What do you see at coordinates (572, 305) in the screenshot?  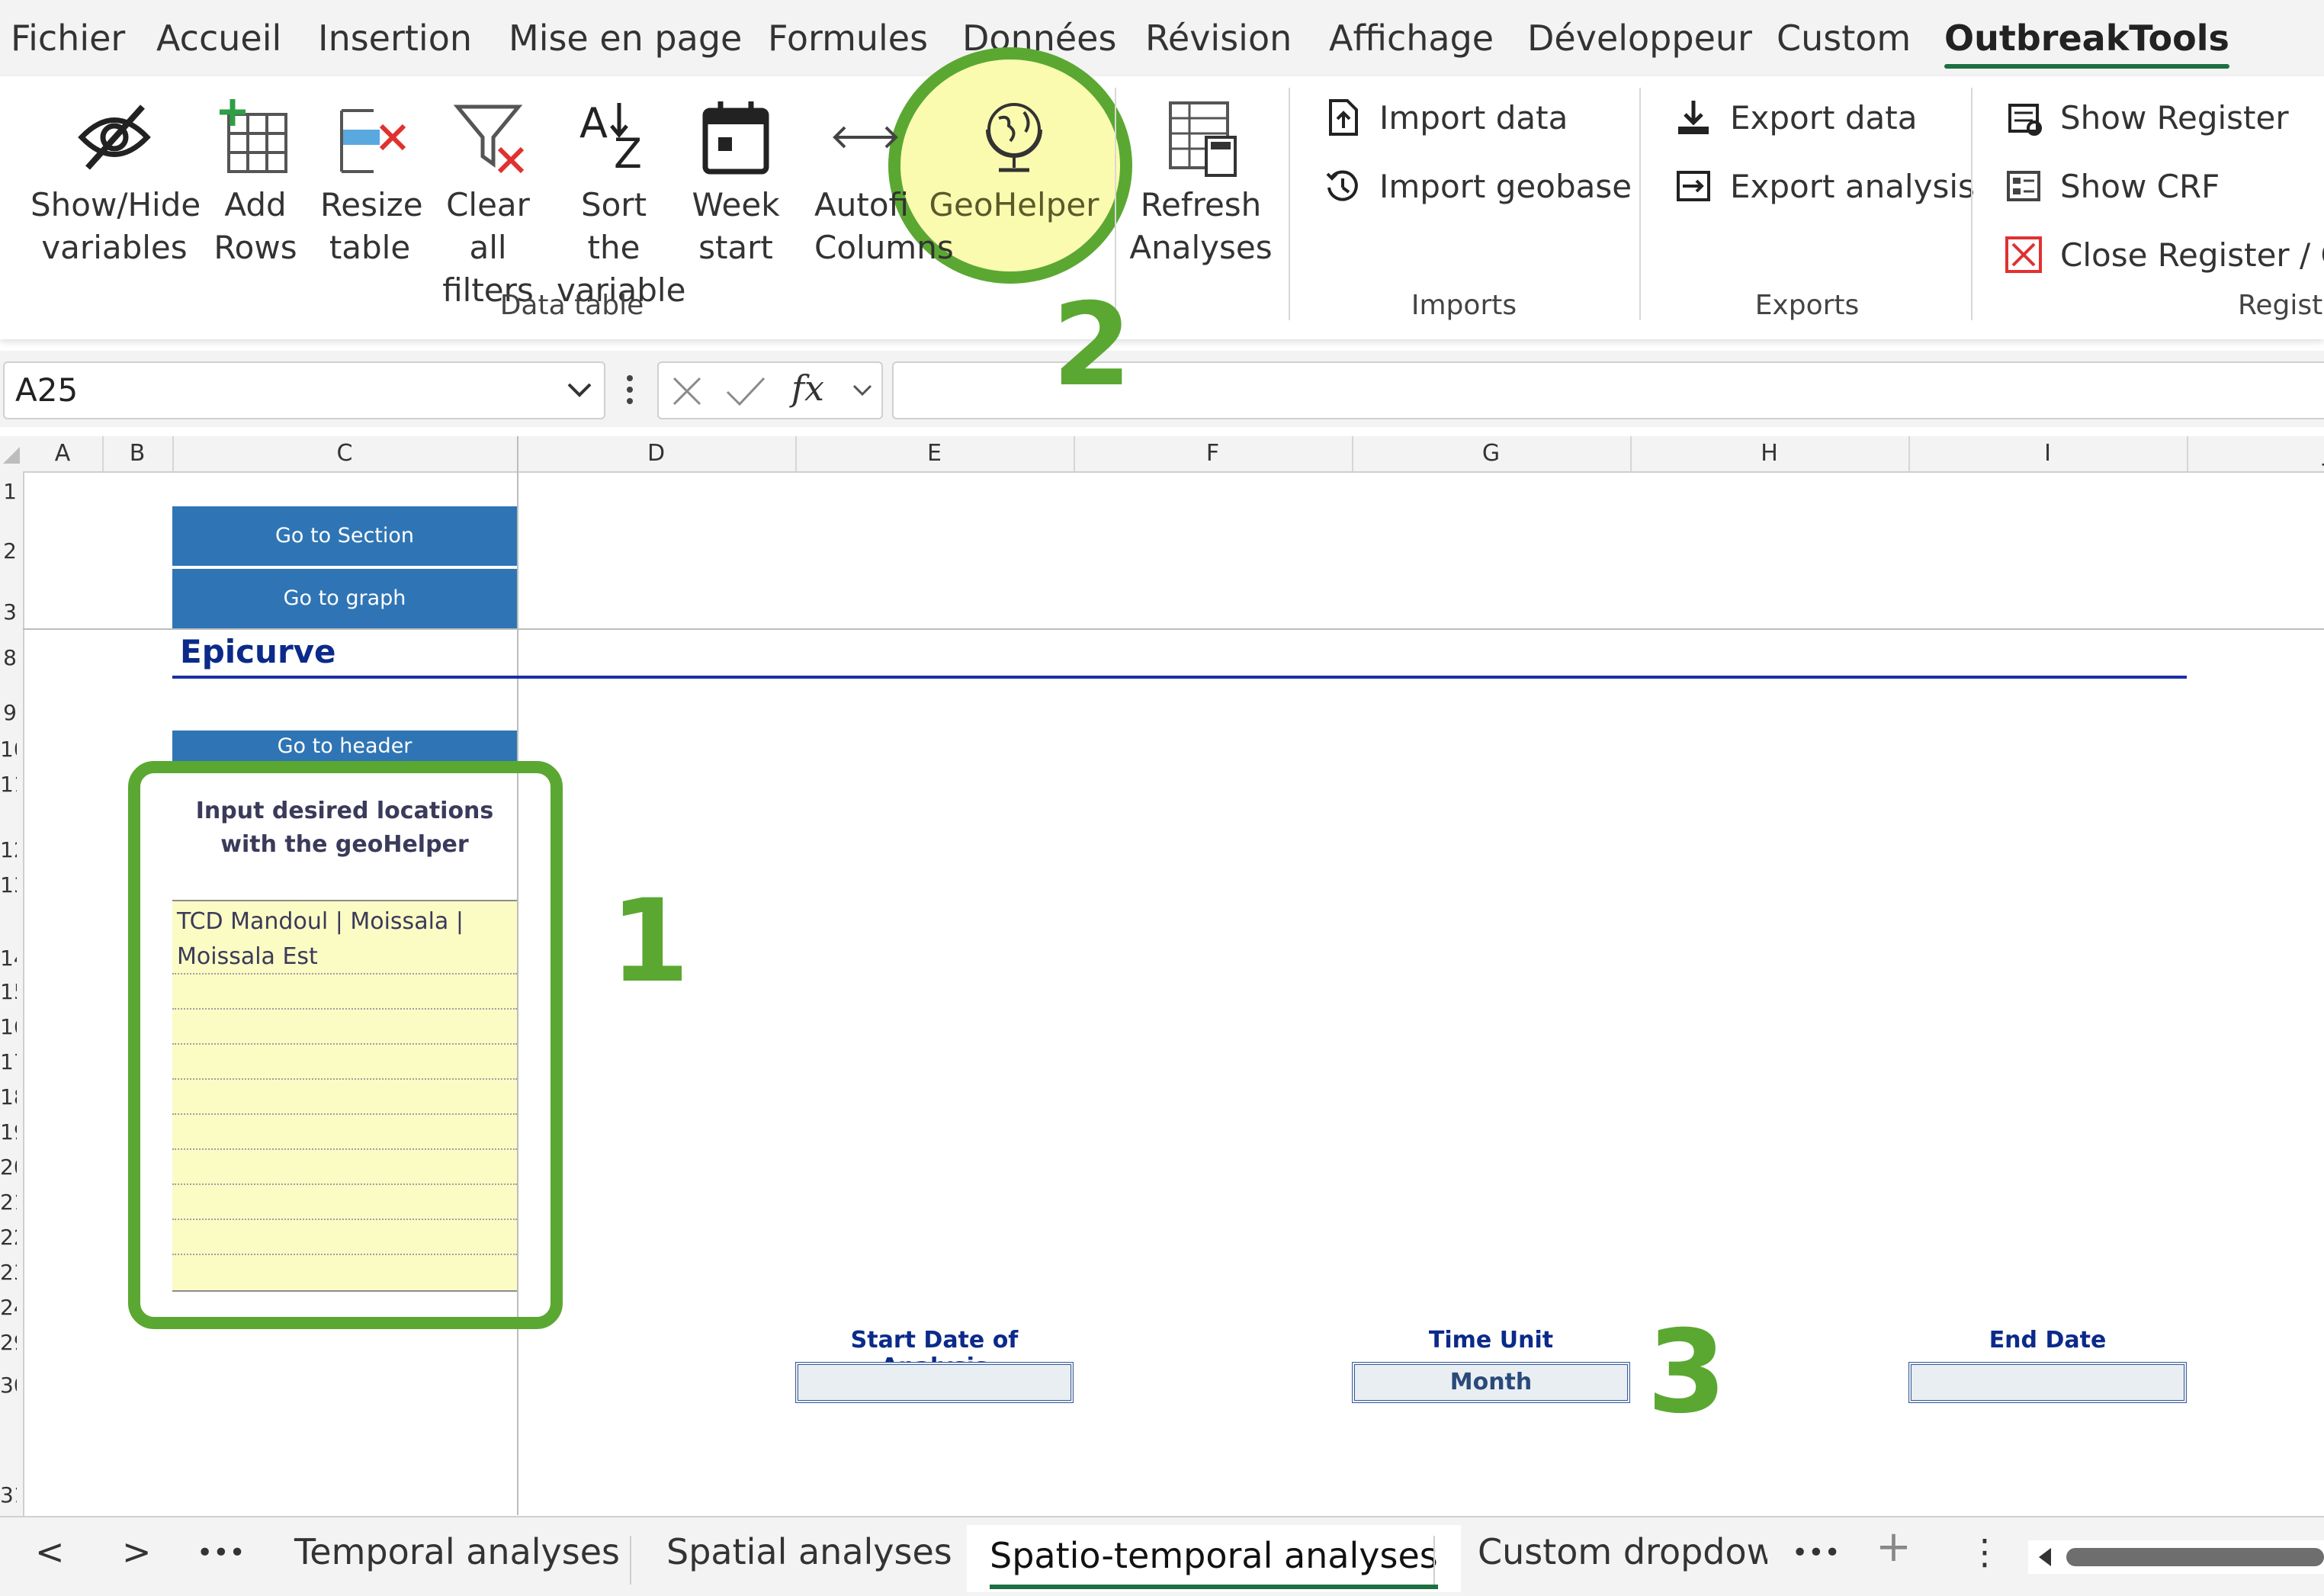 I see `group-label-data-table: Data table` at bounding box center [572, 305].